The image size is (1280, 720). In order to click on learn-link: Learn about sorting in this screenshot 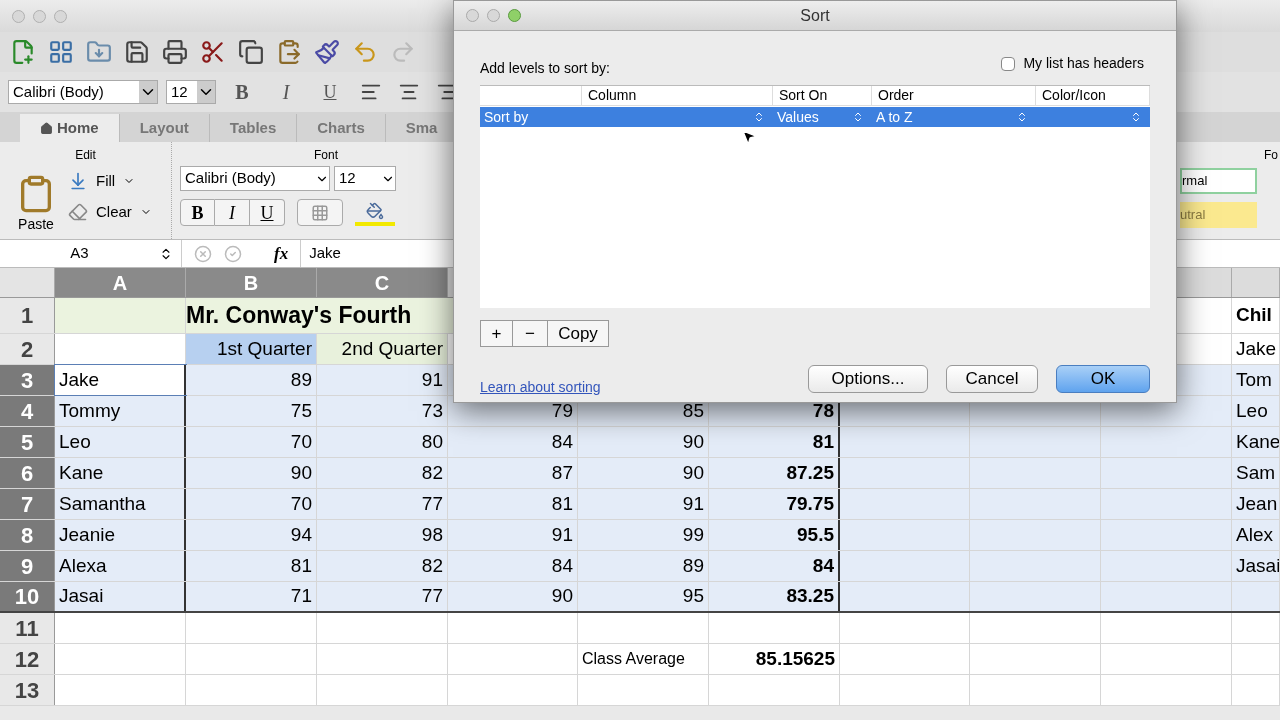, I will do `click(540, 387)`.